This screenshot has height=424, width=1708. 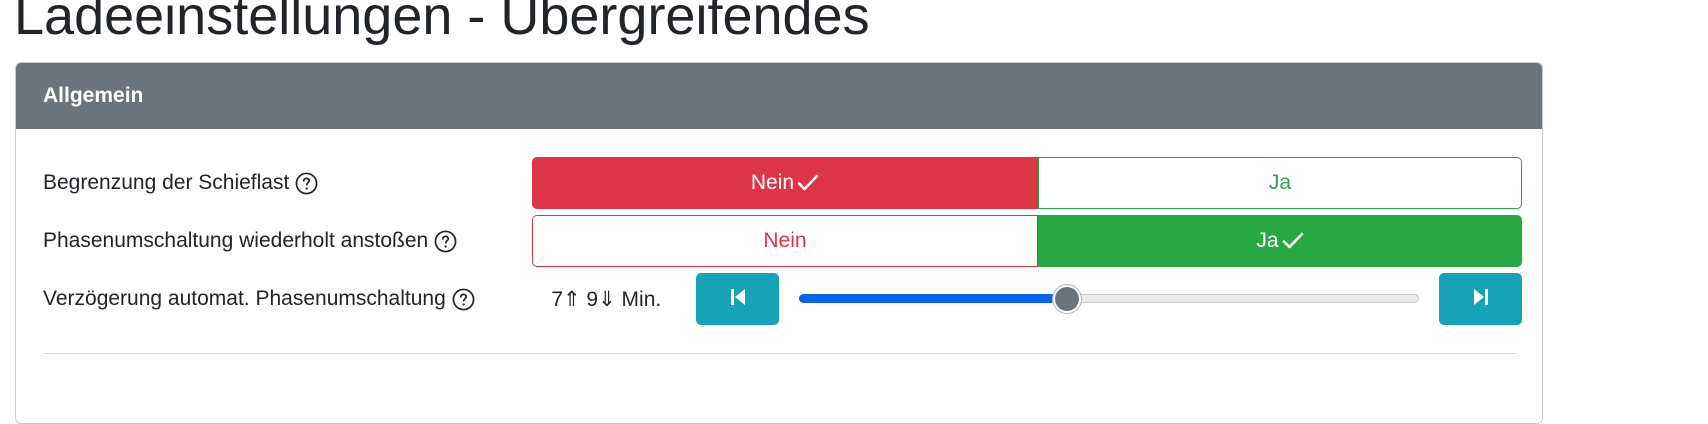 I want to click on verzoegerung-label: Verzögerung automat. Phasenumschaltung, so click(x=244, y=298).